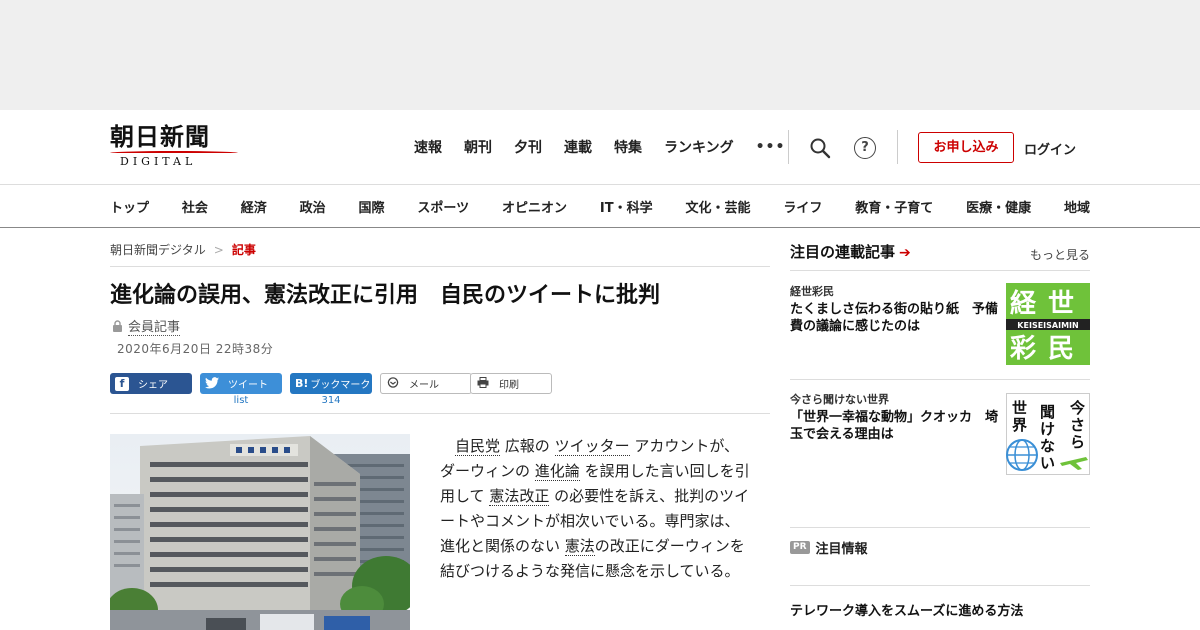 This screenshot has height=630, width=1200. I want to click on keyword-link: 自民党, so click(478, 446).